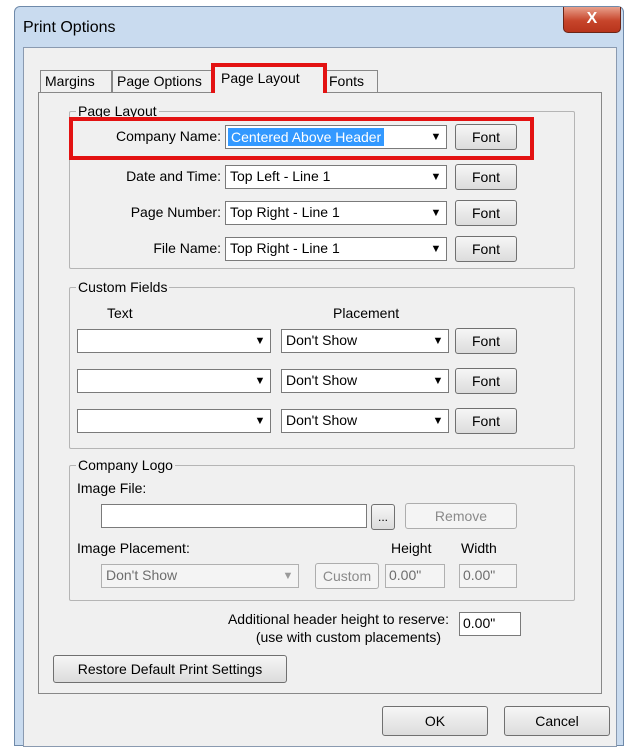  What do you see at coordinates (486, 249) in the screenshot?
I see `file-name-font-button: Font` at bounding box center [486, 249].